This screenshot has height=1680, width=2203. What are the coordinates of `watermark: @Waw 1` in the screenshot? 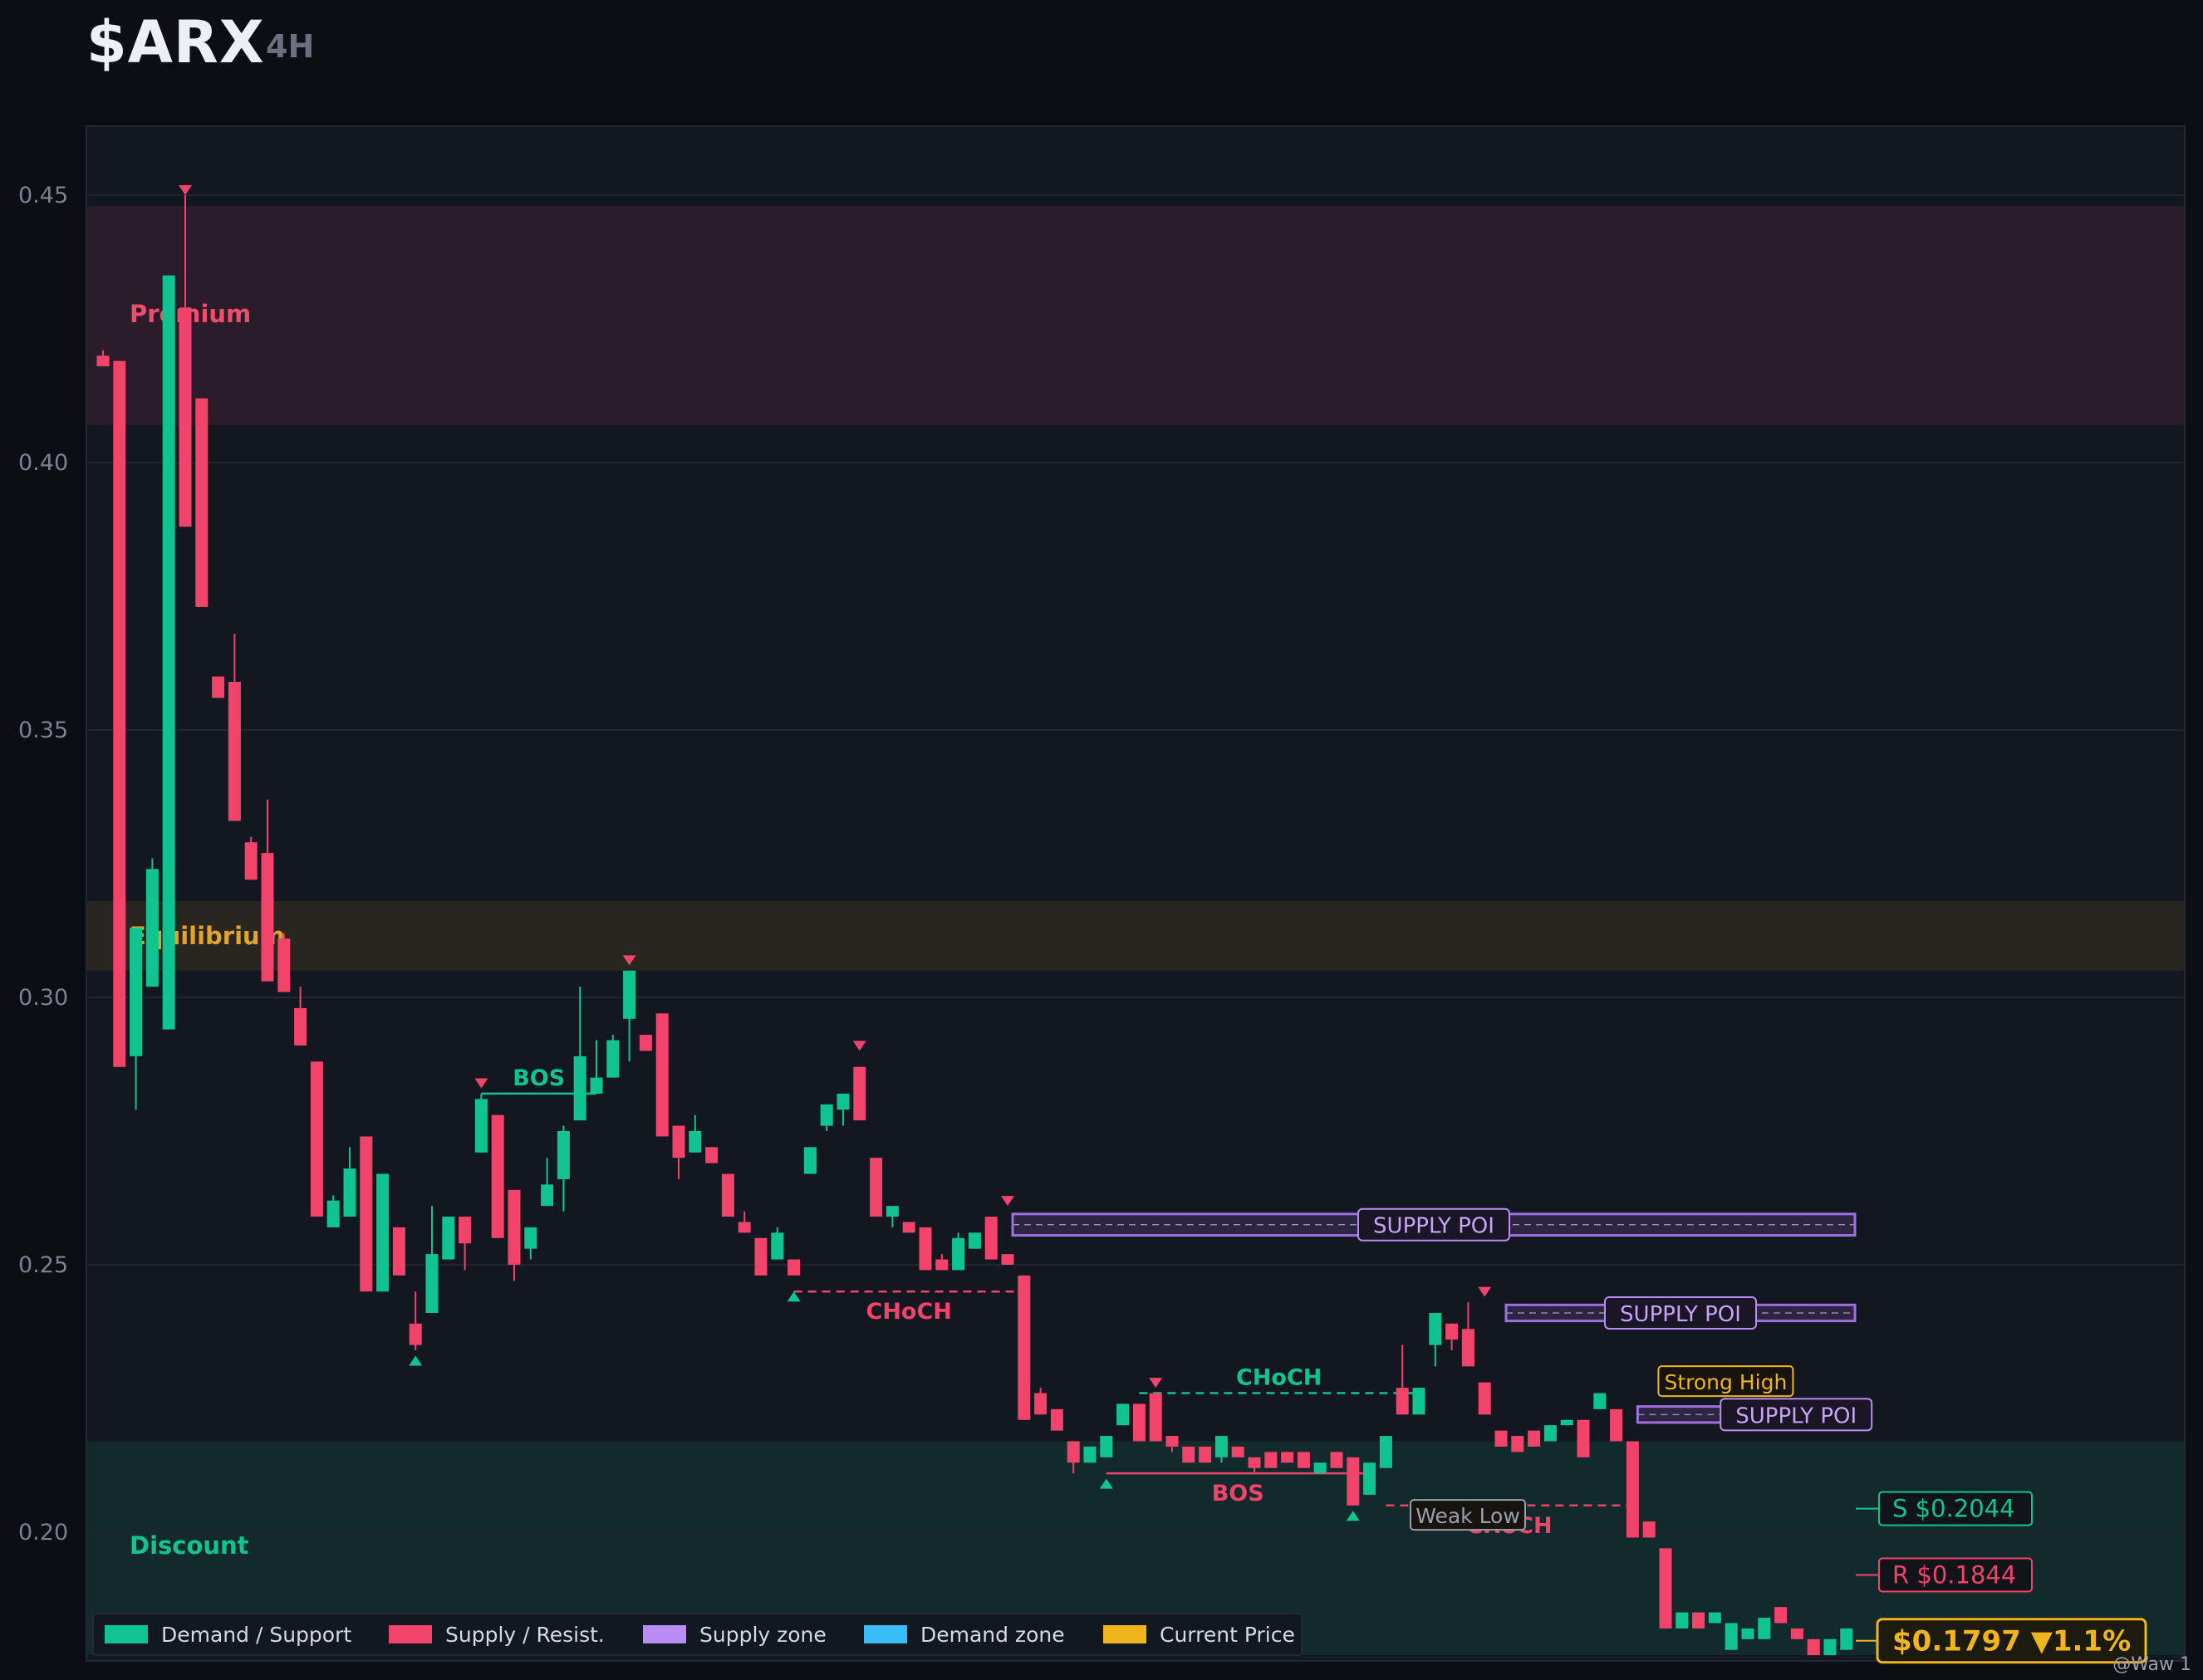 It's located at (2152, 1664).